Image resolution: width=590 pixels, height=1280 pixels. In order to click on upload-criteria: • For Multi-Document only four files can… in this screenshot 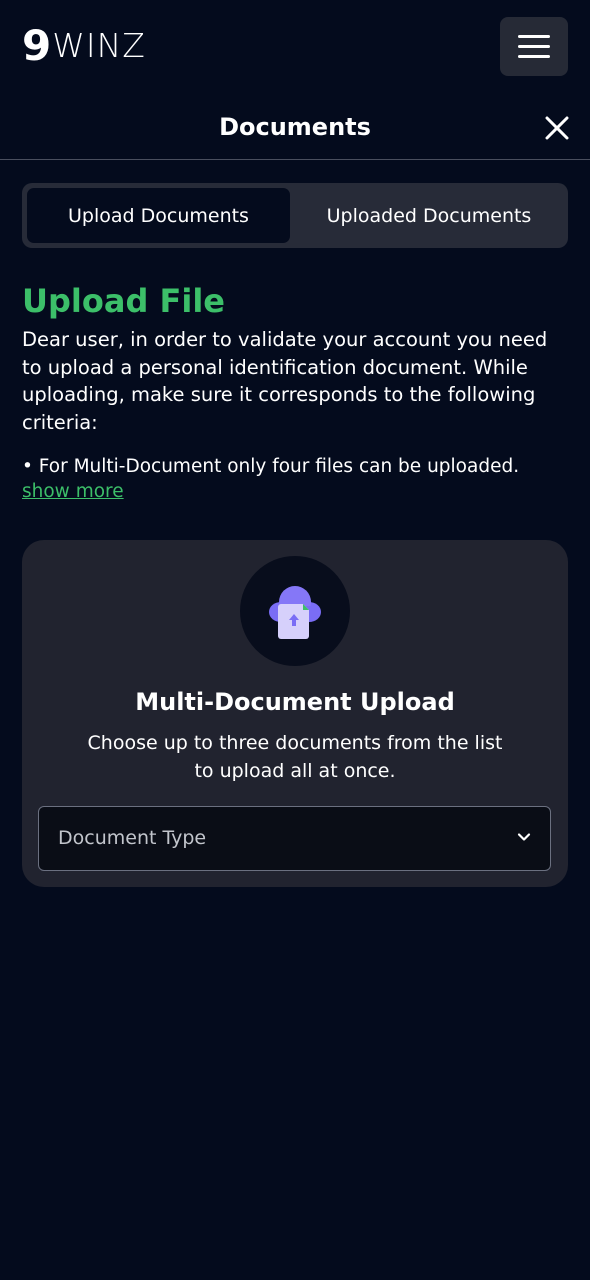, I will do `click(271, 466)`.